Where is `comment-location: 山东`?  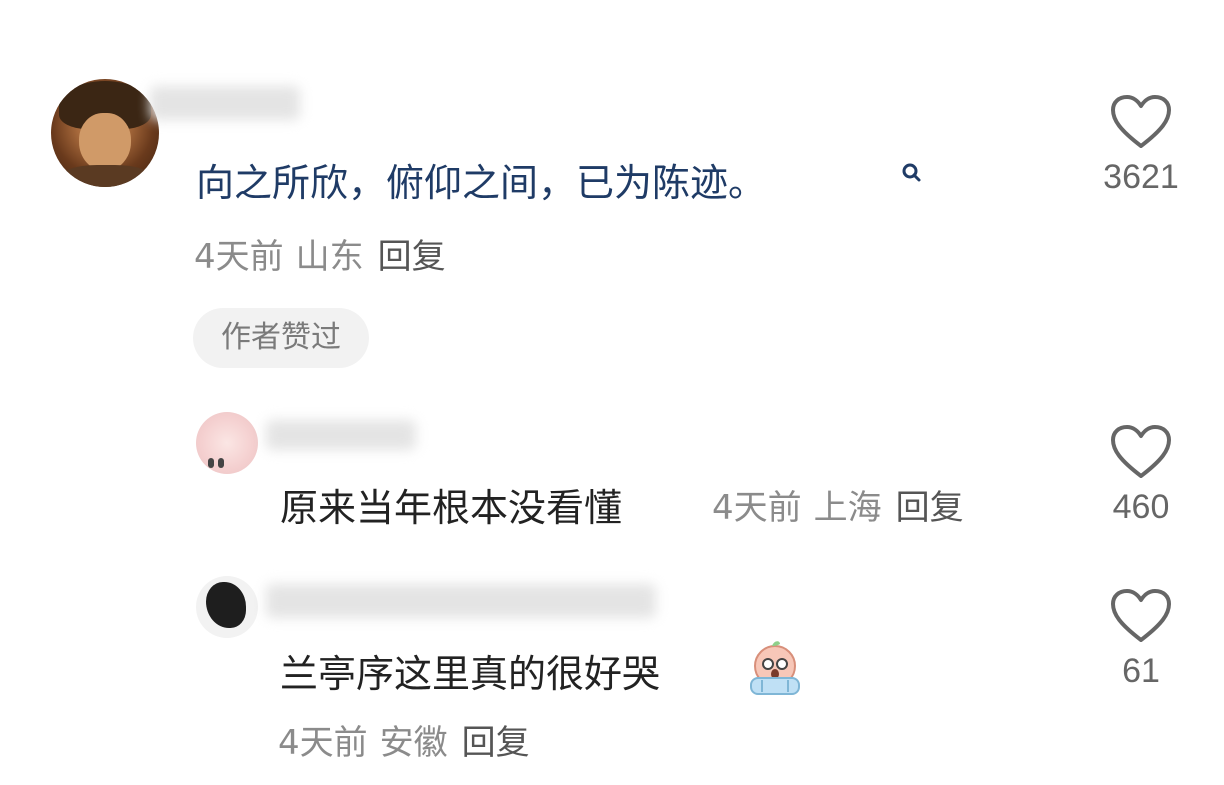
comment-location: 山东 is located at coordinates (329, 257).